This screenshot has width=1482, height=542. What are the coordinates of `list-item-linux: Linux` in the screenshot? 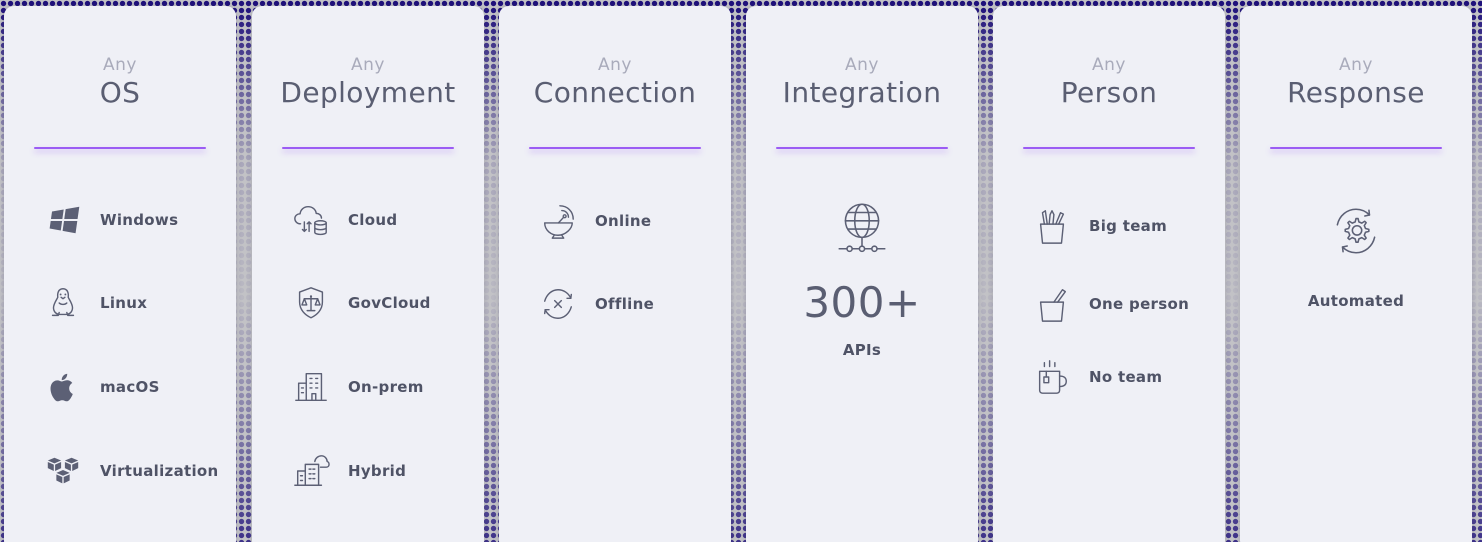 It's located at (94, 303).